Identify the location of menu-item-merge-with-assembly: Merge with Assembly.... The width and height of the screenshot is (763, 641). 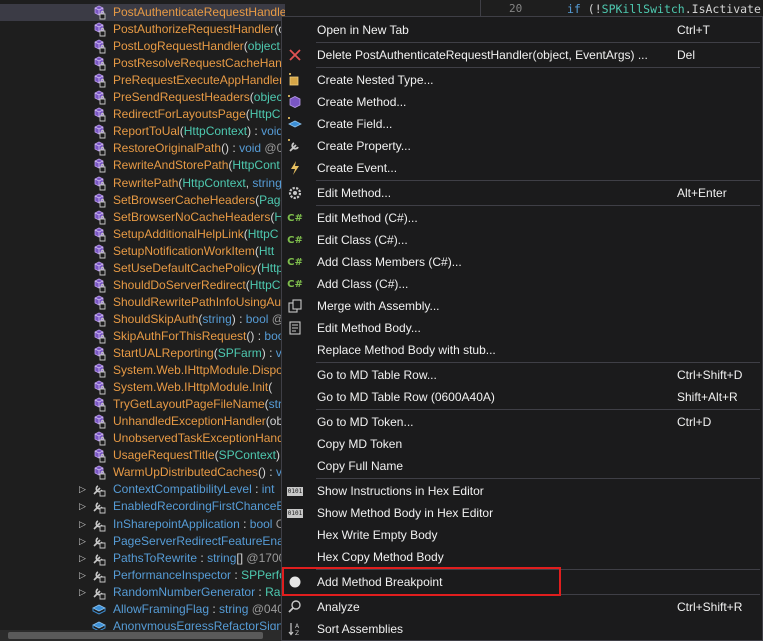
(522, 306).